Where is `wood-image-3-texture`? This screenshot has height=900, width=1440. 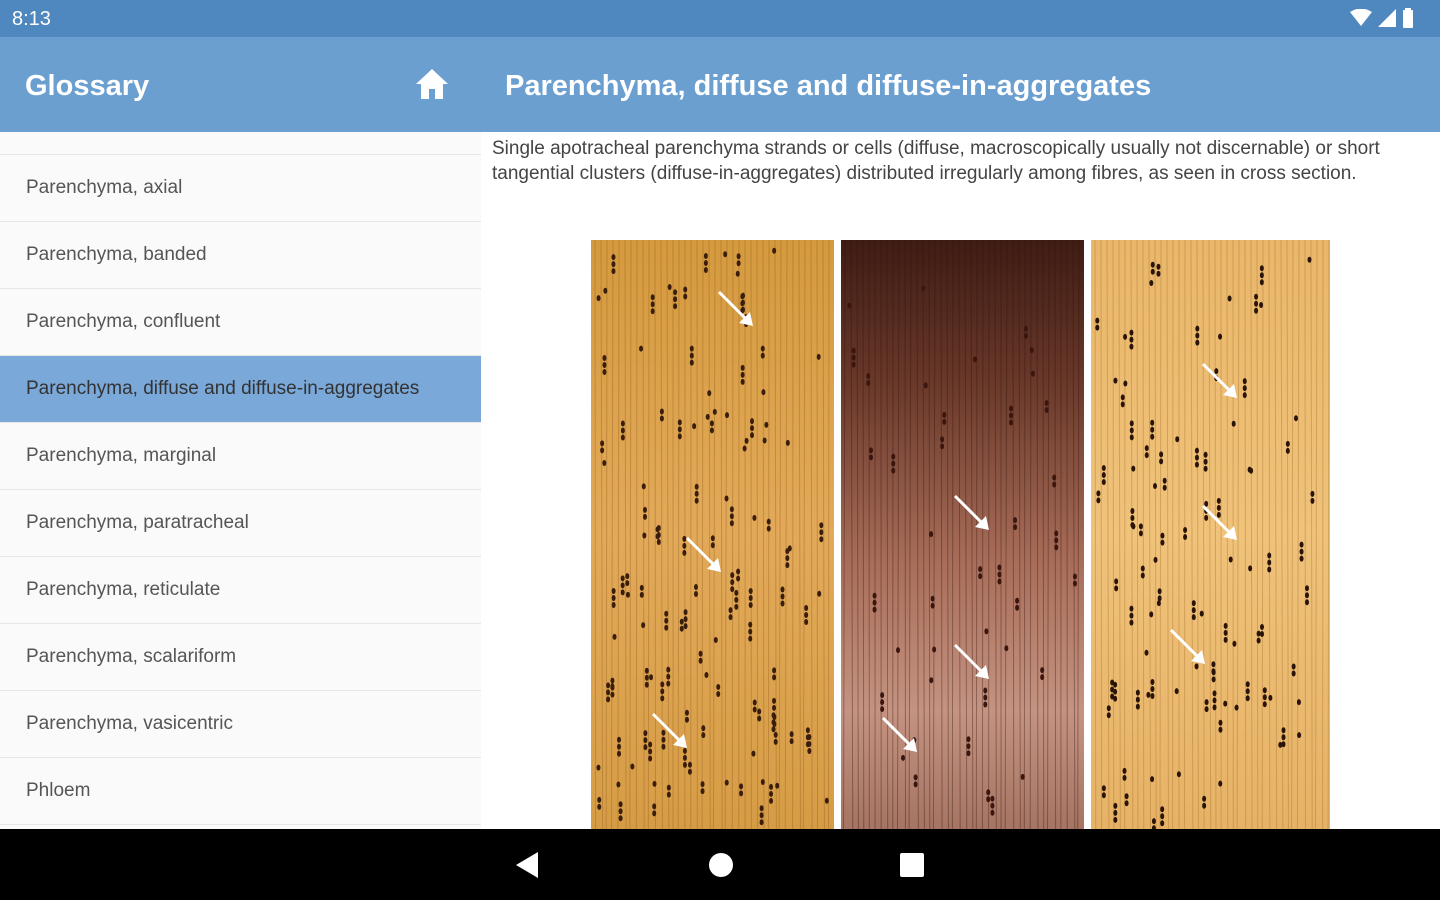
wood-image-3-texture is located at coordinates (1212, 534).